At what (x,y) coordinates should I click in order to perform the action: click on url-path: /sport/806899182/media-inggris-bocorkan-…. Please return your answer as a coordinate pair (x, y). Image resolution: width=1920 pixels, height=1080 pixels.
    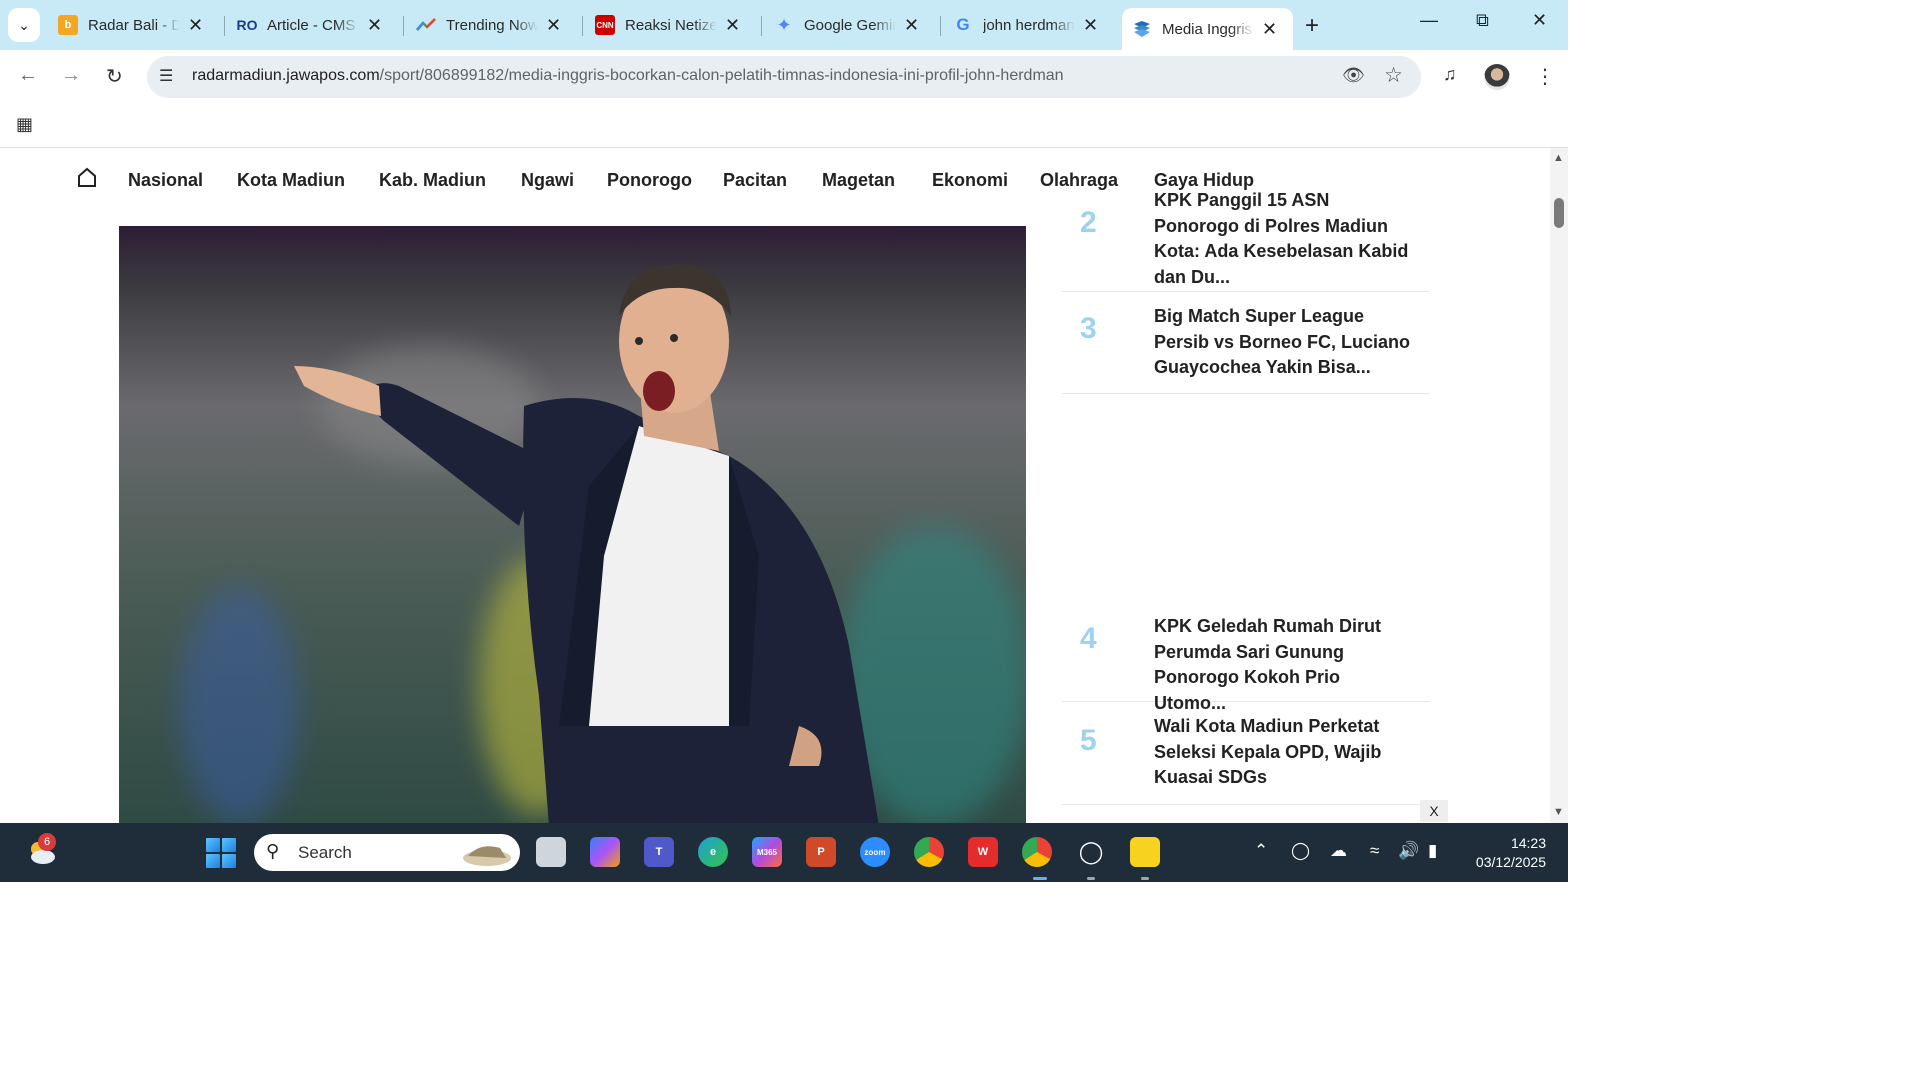
    Looking at the image, I should click on (721, 75).